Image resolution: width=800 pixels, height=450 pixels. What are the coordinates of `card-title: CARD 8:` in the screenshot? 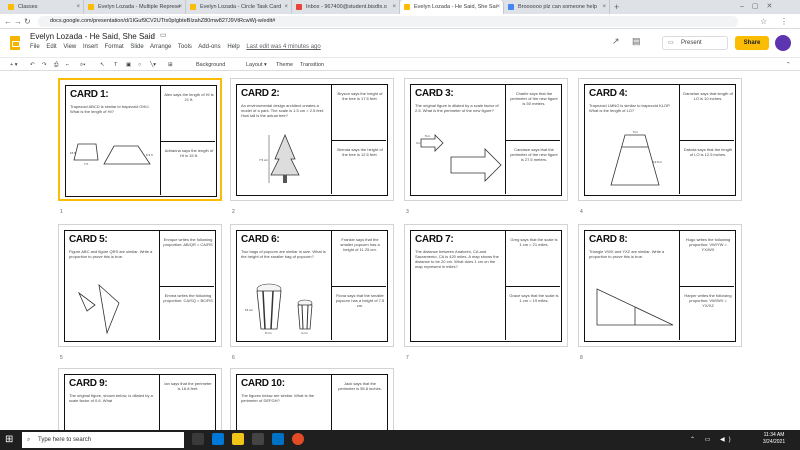 It's located at (608, 239).